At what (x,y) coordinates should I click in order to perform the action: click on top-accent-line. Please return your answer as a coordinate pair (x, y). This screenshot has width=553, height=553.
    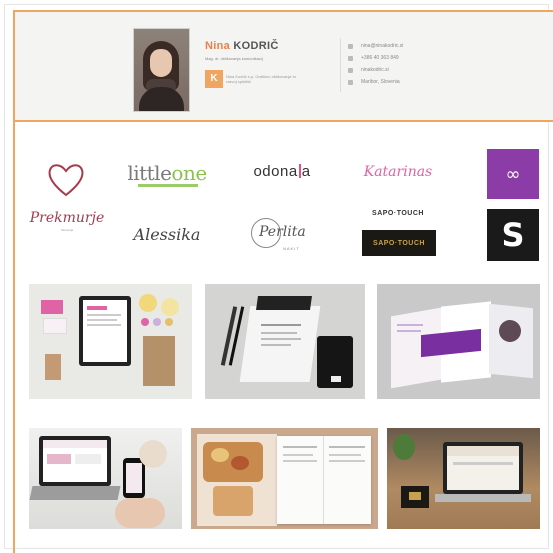
    Looking at the image, I should click on (283, 11).